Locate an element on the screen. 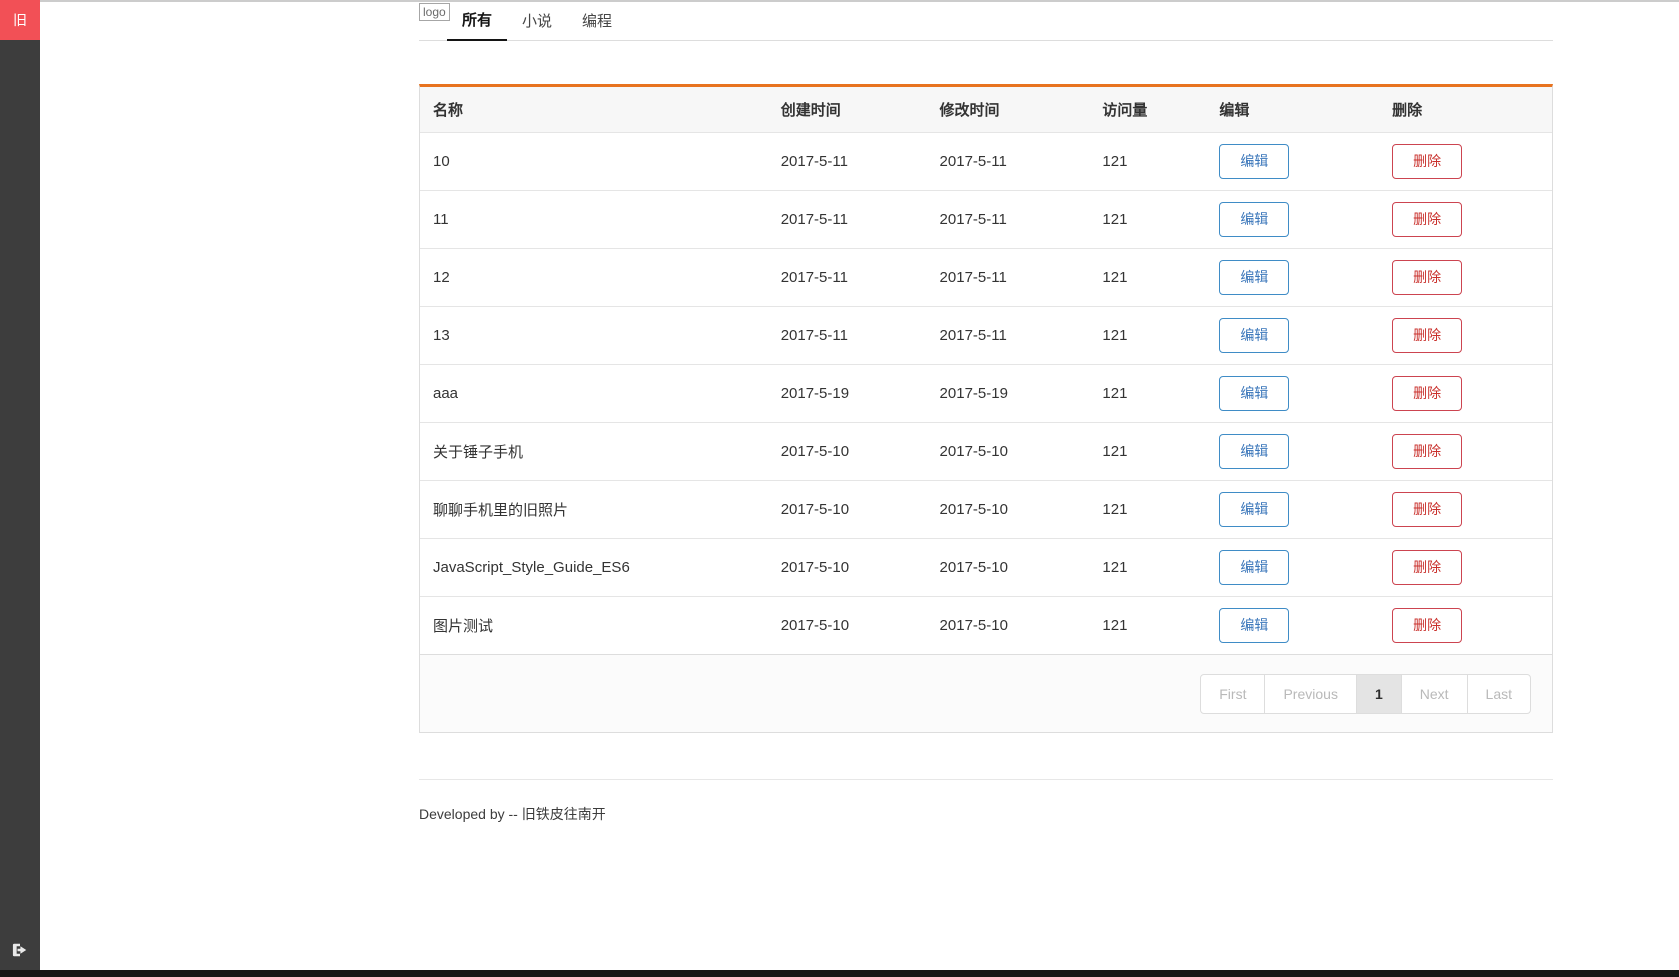 This screenshot has height=977, width=1679. tab-programming: 编程 is located at coordinates (597, 20).